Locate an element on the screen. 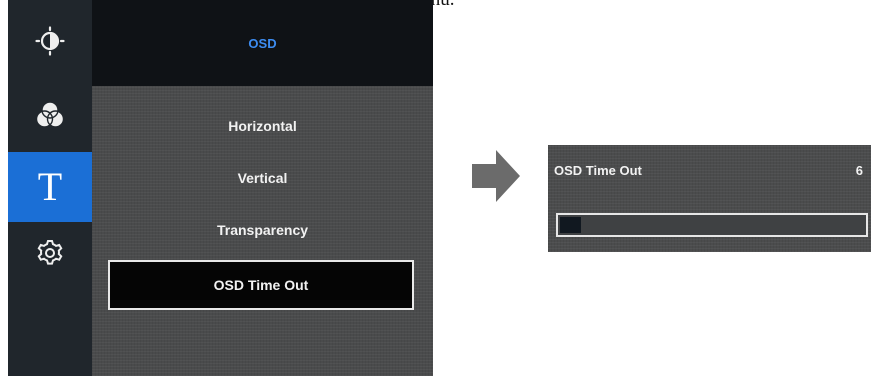  page-title: OSD is located at coordinates (262, 43).